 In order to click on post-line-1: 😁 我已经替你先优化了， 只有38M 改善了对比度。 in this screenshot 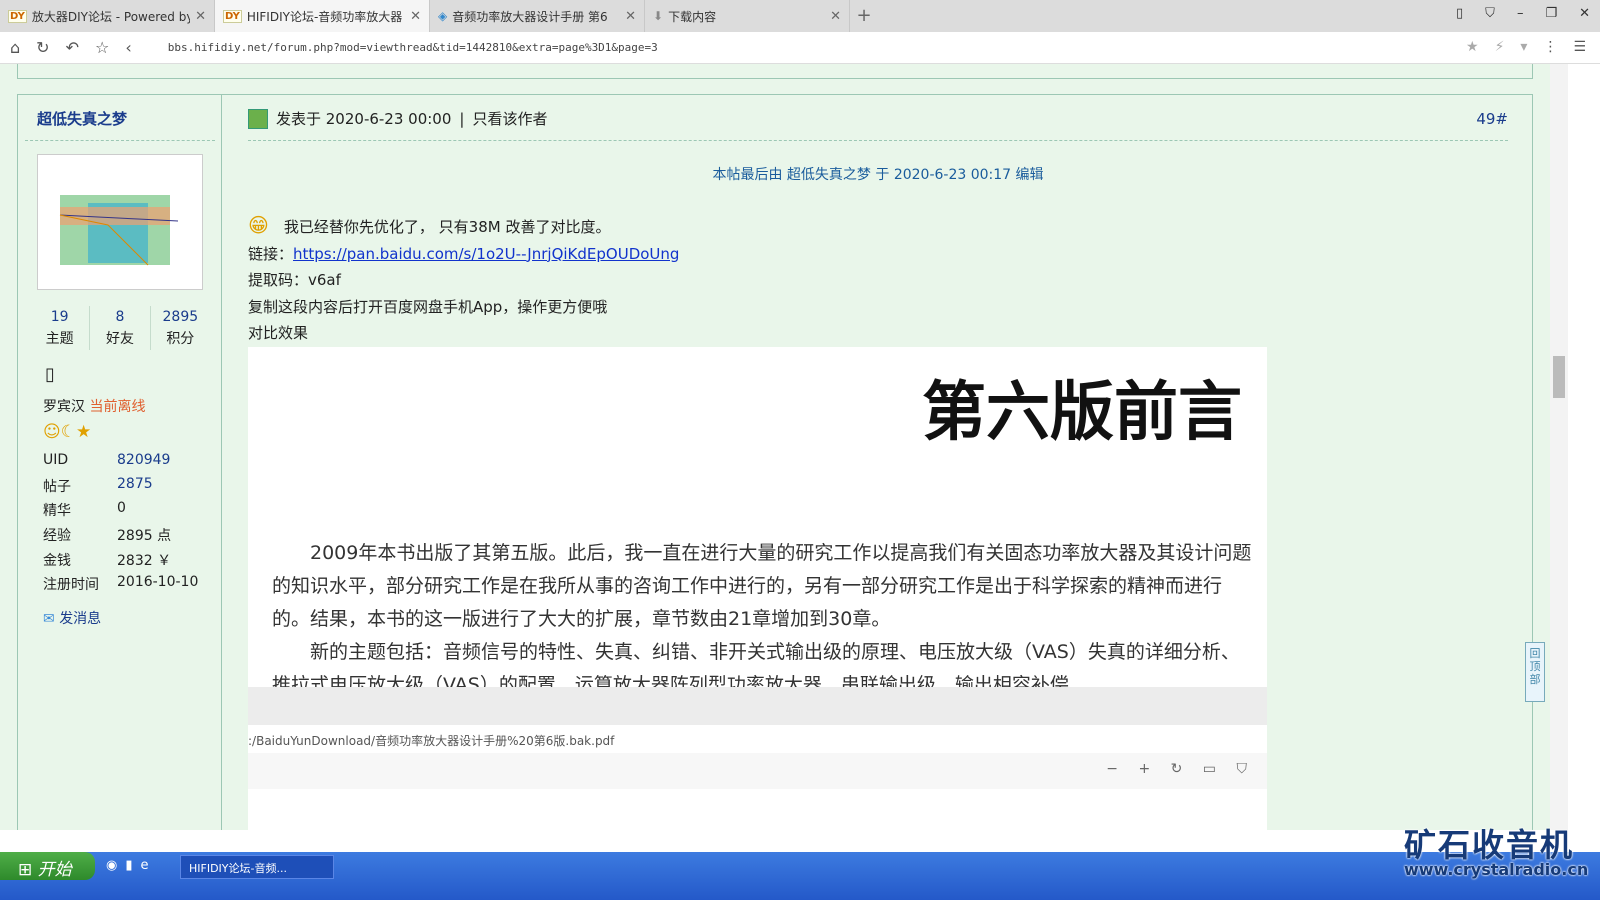, I will do `click(463, 226)`.